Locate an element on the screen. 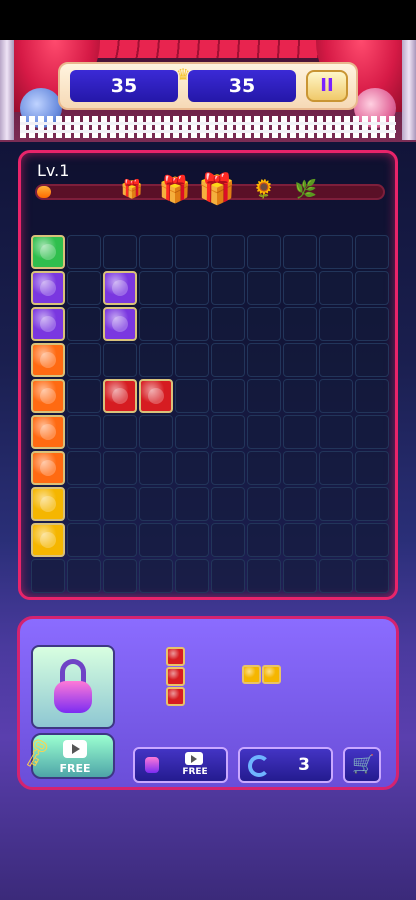 This screenshot has height=900, width=416. pillar-right is located at coordinates (409, 90).